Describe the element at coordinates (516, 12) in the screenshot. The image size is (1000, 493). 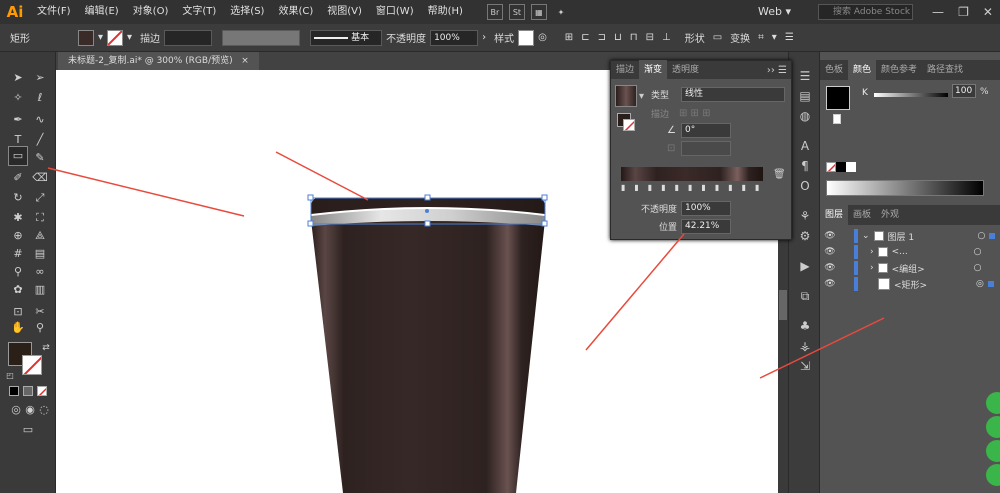
I see `stock-button: St` at that location.